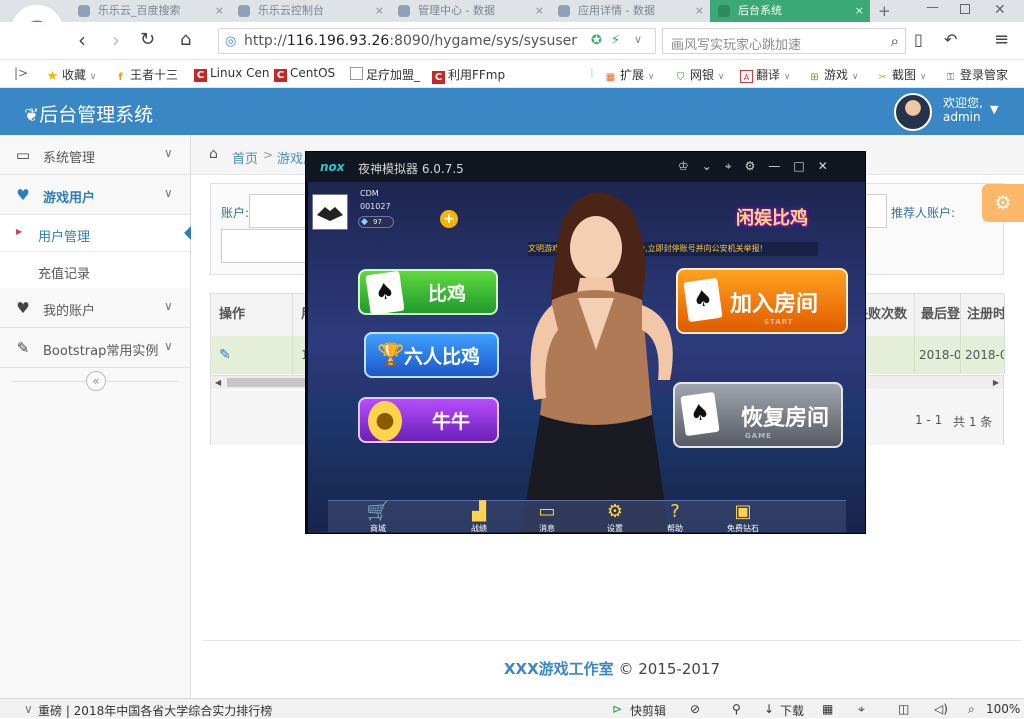 Image resolution: width=1024 pixels, height=719 pixels. I want to click on accelerate-icon: ✪, so click(596, 40).